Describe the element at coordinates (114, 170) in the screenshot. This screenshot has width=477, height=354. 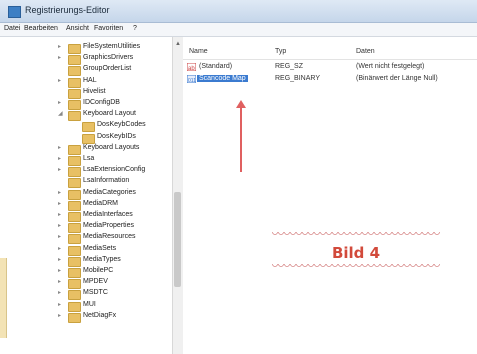
I see `tree-item-label: LsaExtensionConfig` at that location.